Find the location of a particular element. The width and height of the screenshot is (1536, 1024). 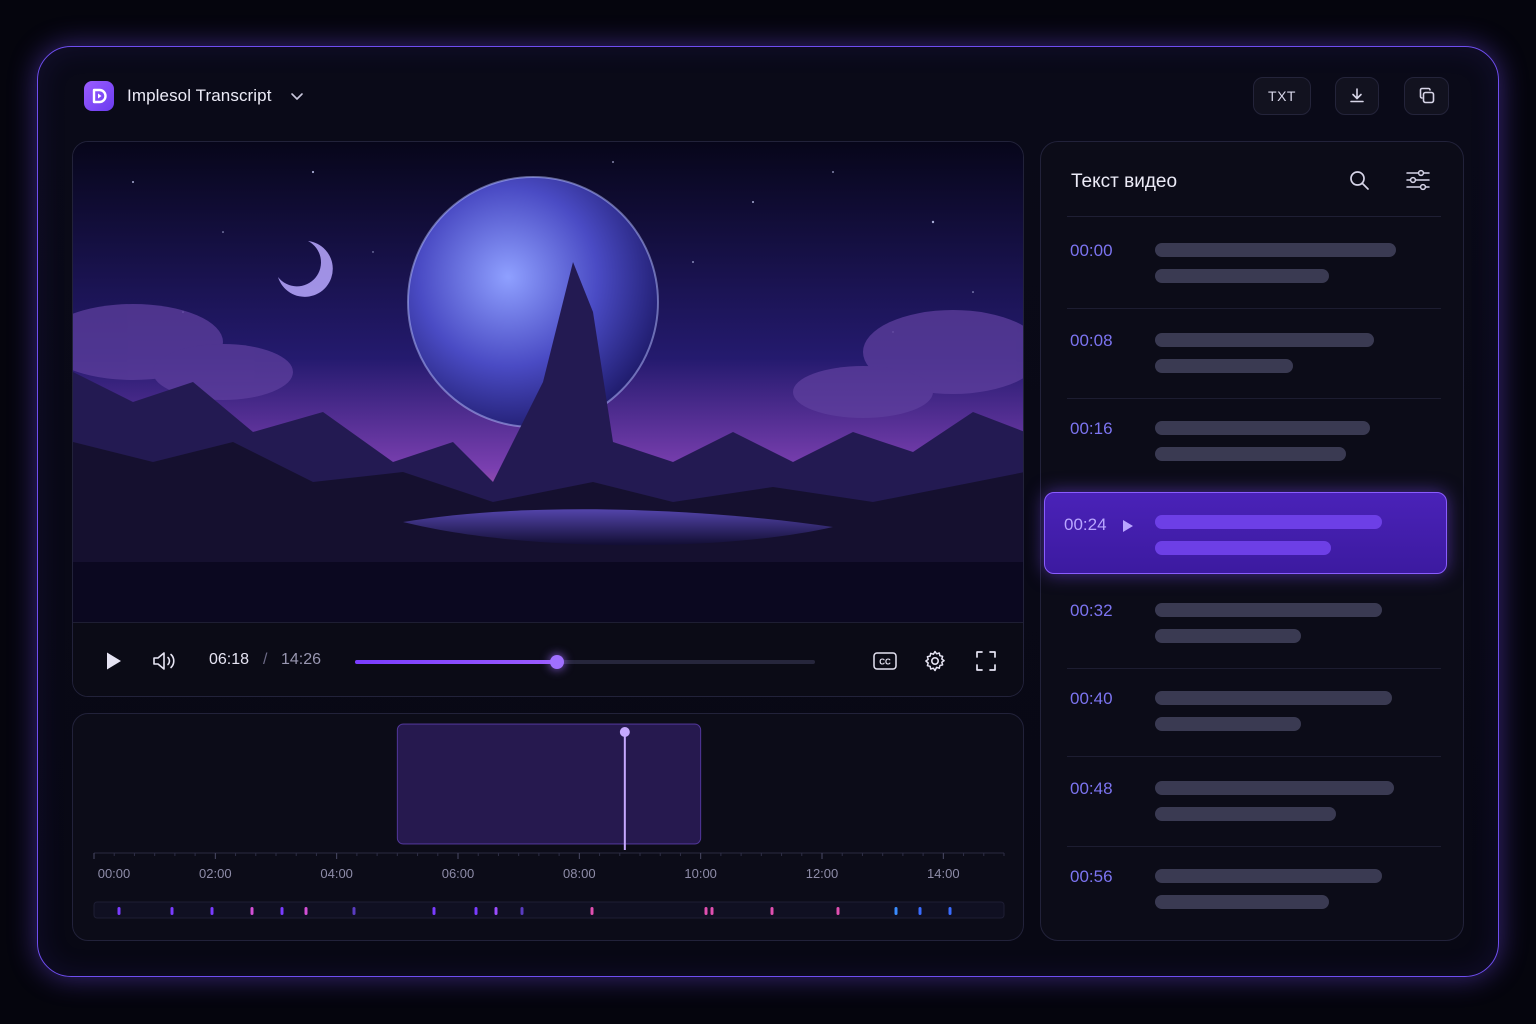

seek-handle is located at coordinates (557, 662).